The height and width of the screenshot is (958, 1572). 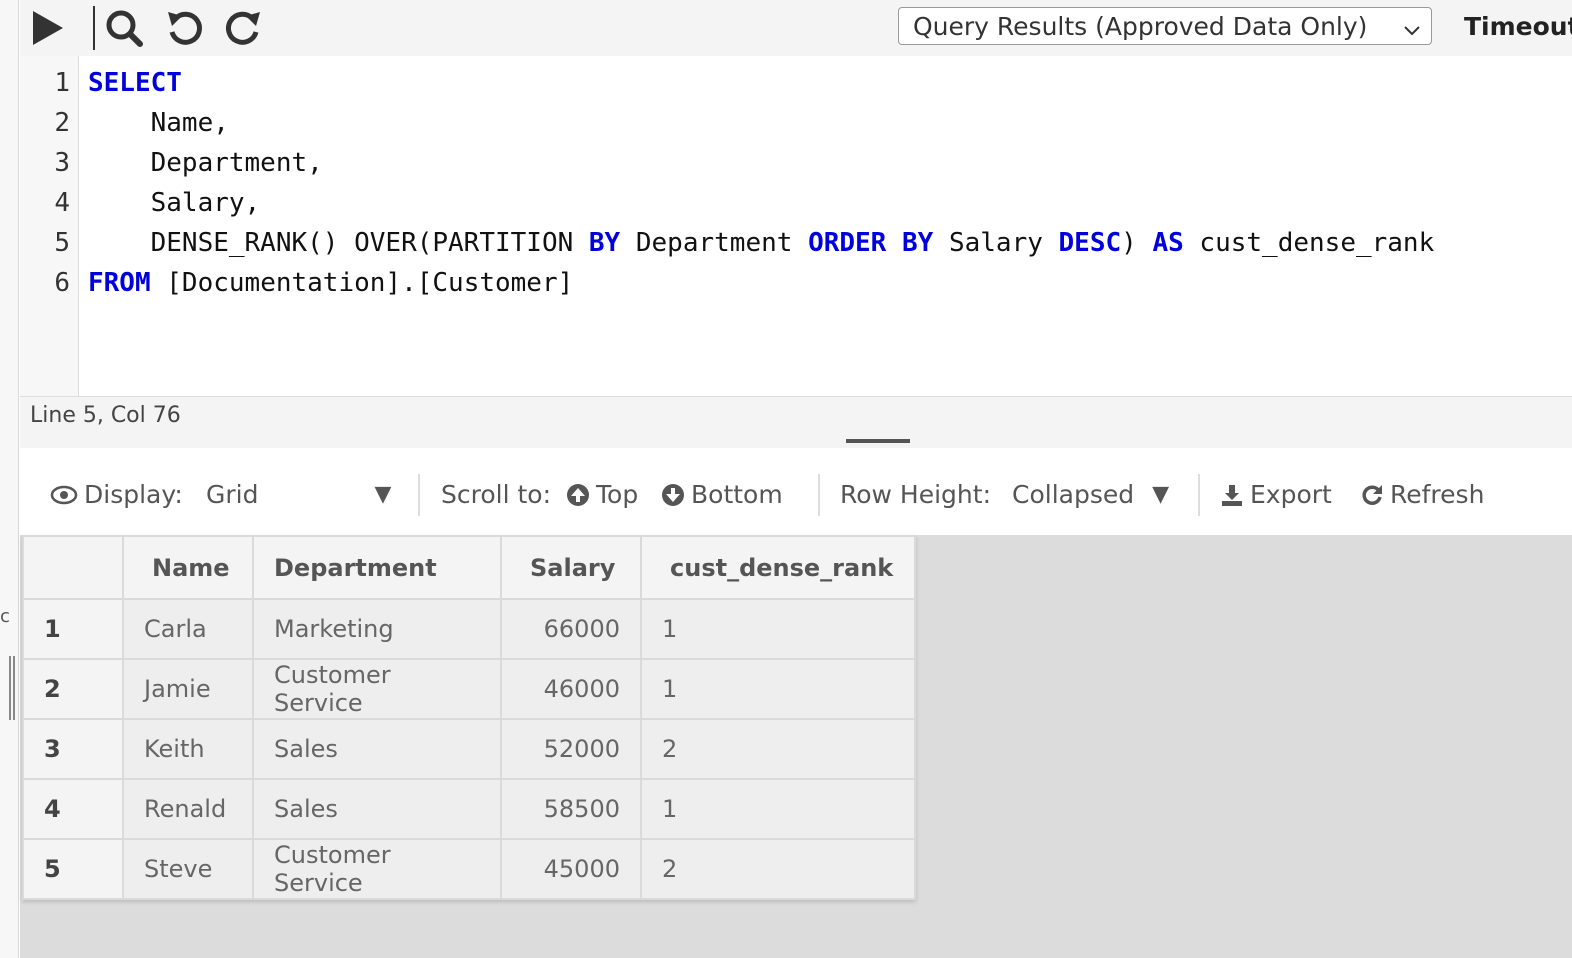 What do you see at coordinates (73, 629) in the screenshot?
I see `row-number: 1` at bounding box center [73, 629].